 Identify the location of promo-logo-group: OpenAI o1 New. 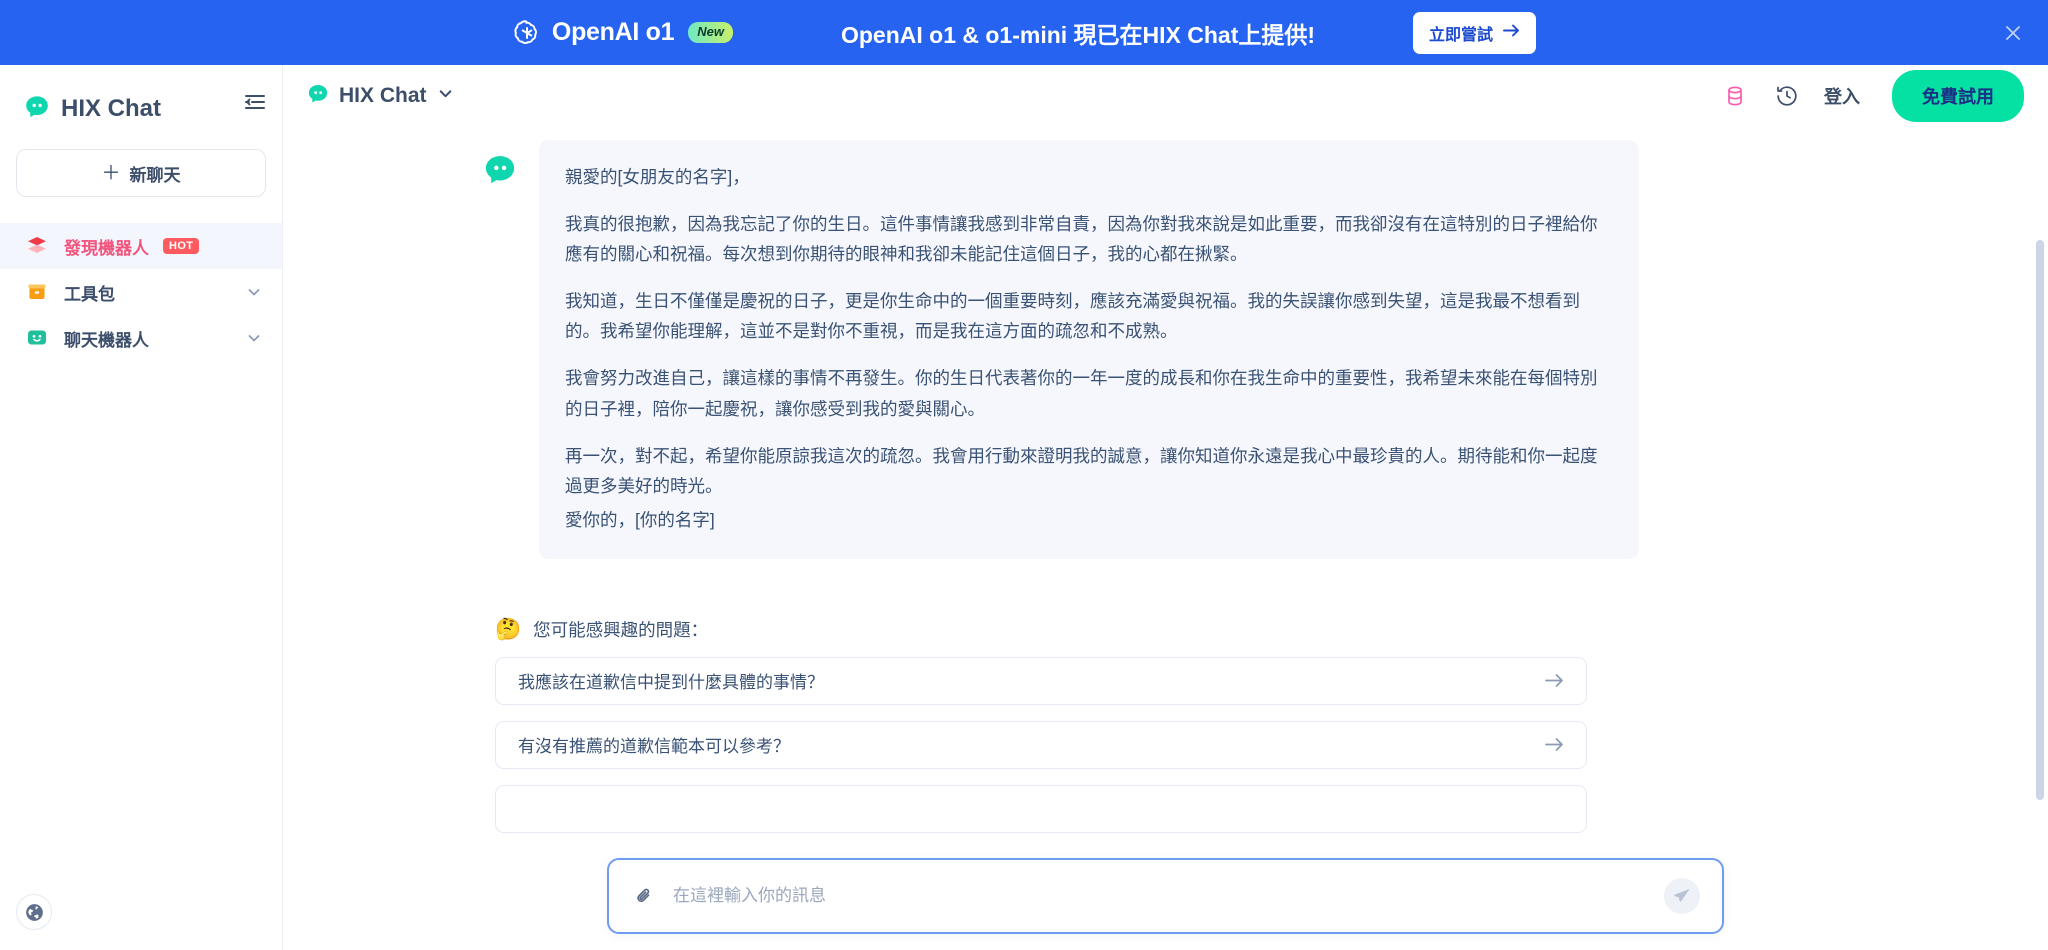
(622, 33).